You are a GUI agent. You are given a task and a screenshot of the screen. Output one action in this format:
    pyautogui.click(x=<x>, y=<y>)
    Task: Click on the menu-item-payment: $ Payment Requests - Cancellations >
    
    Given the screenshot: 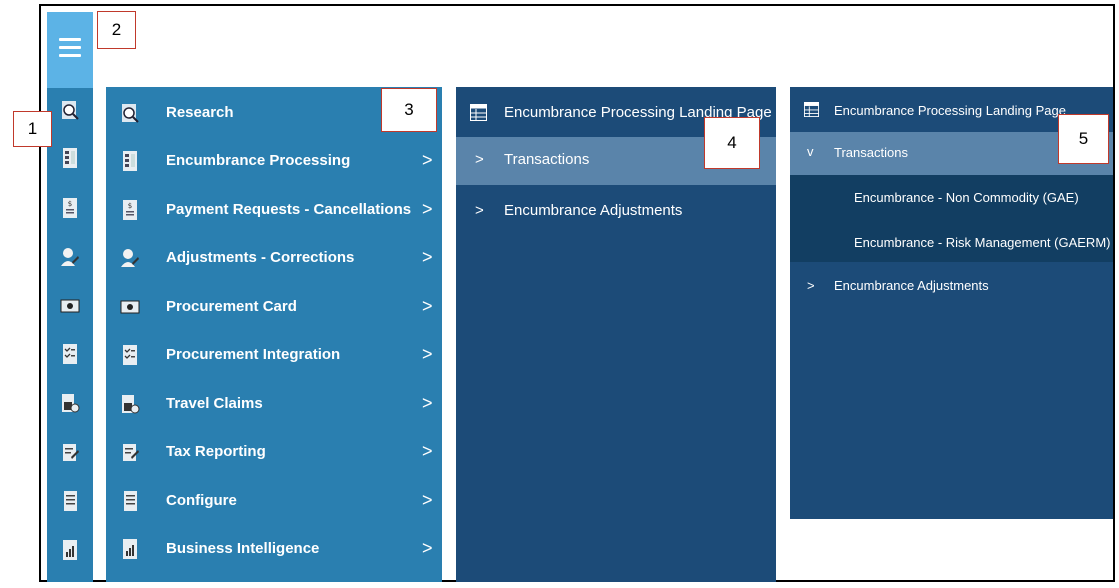 What is the action you would take?
    pyautogui.click(x=274, y=210)
    